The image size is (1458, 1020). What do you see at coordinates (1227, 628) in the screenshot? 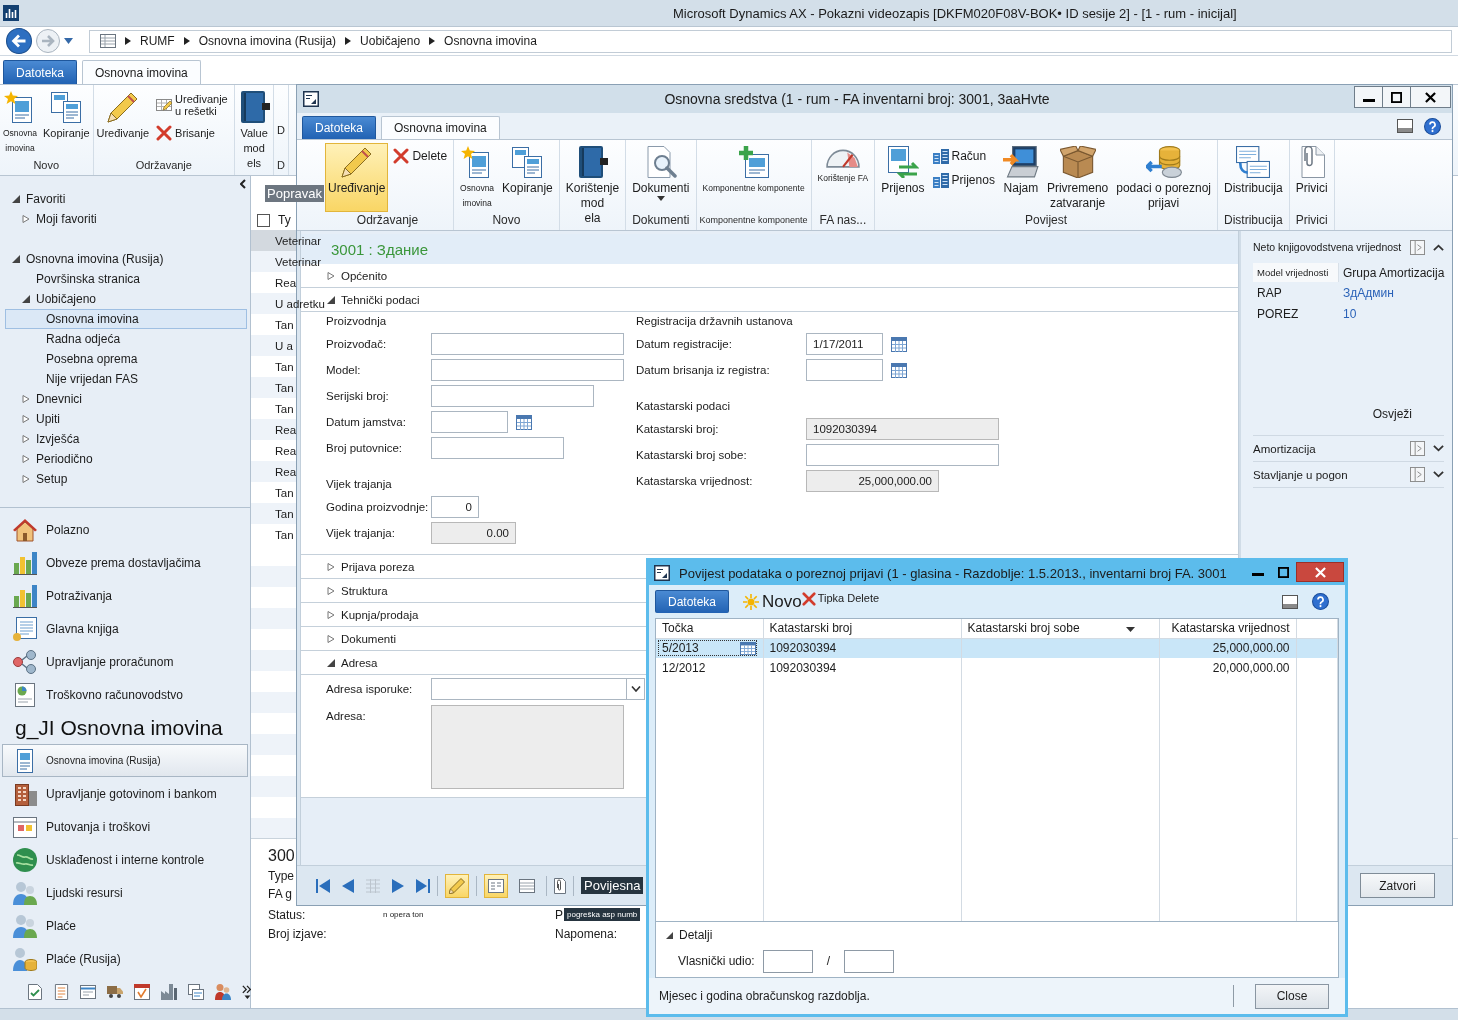
I see `column-header: Katastarska vrijednost` at bounding box center [1227, 628].